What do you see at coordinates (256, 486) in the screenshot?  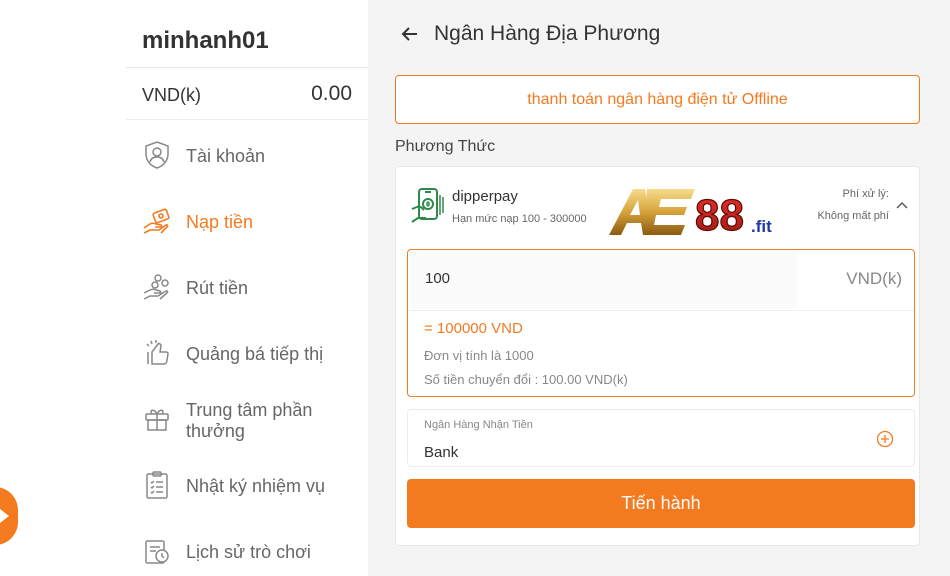 I see `sidebar-item-label: Nhật ký nhiệm vụ` at bounding box center [256, 486].